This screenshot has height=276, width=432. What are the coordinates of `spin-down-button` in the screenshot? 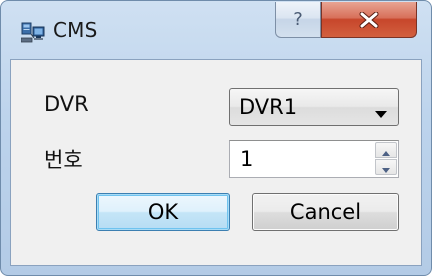 It's located at (386, 167).